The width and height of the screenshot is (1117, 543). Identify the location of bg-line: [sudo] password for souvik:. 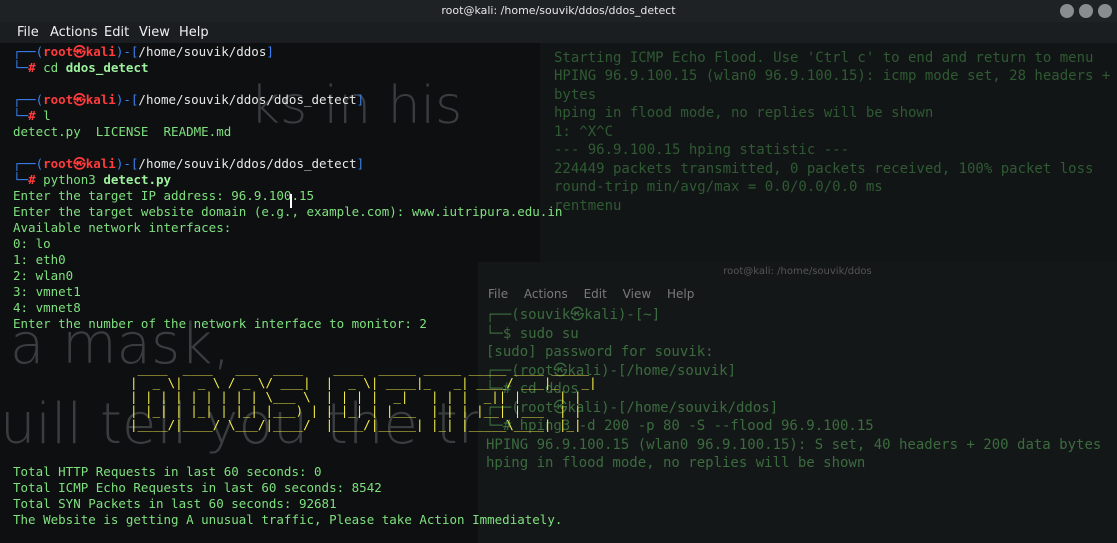
(600, 352).